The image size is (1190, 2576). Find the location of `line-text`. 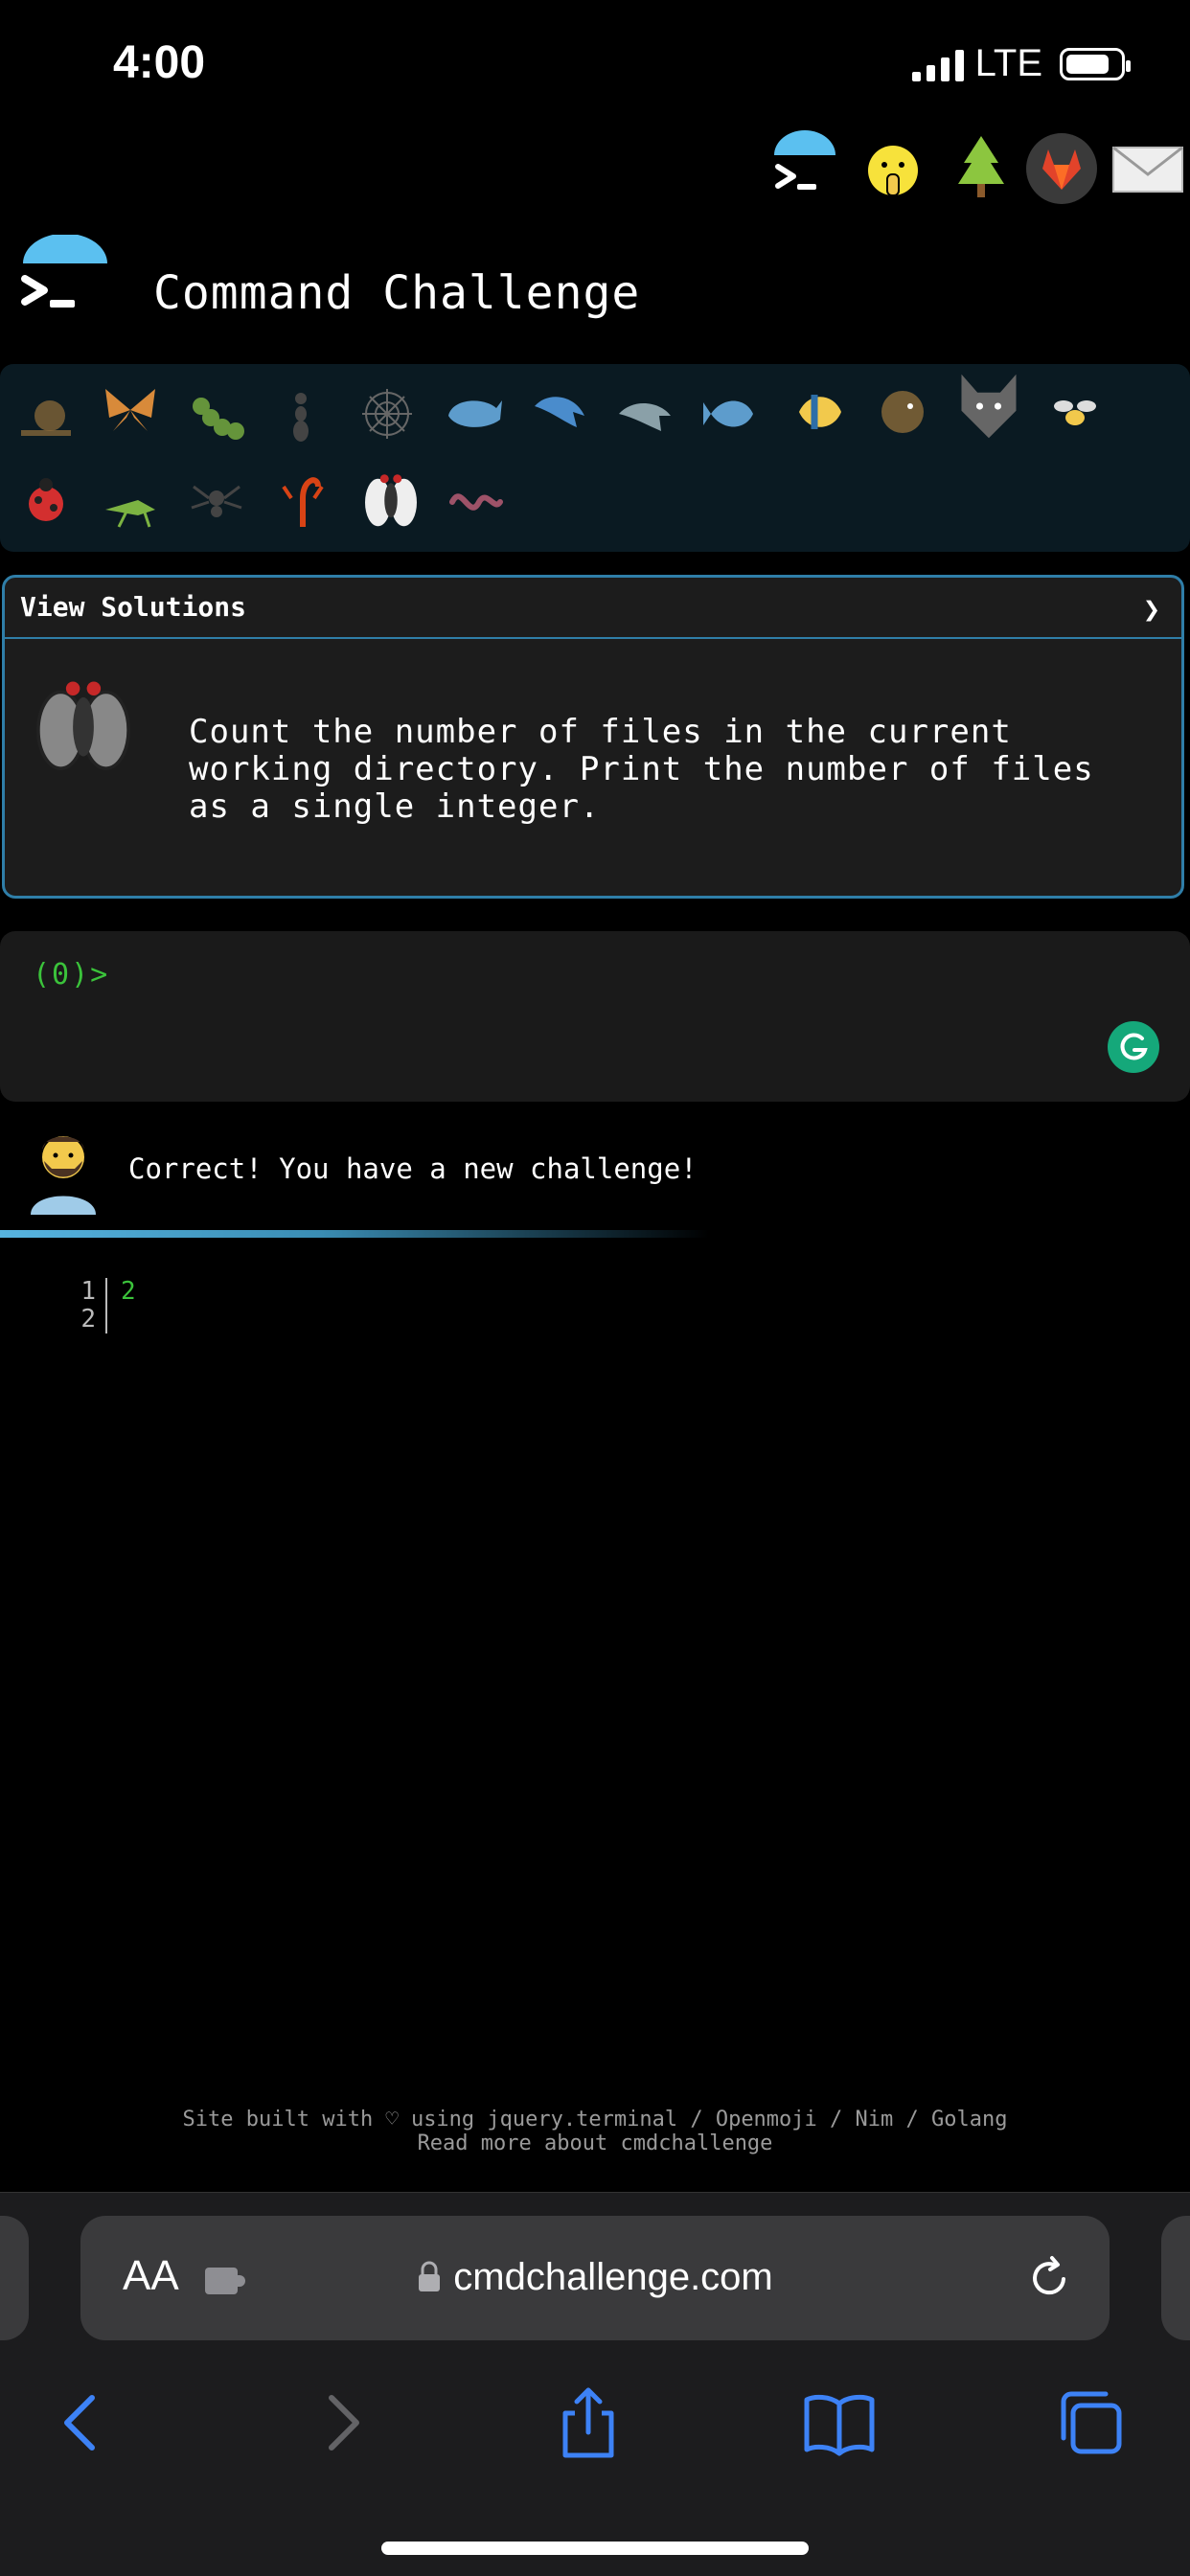

line-text is located at coordinates (114, 1320).